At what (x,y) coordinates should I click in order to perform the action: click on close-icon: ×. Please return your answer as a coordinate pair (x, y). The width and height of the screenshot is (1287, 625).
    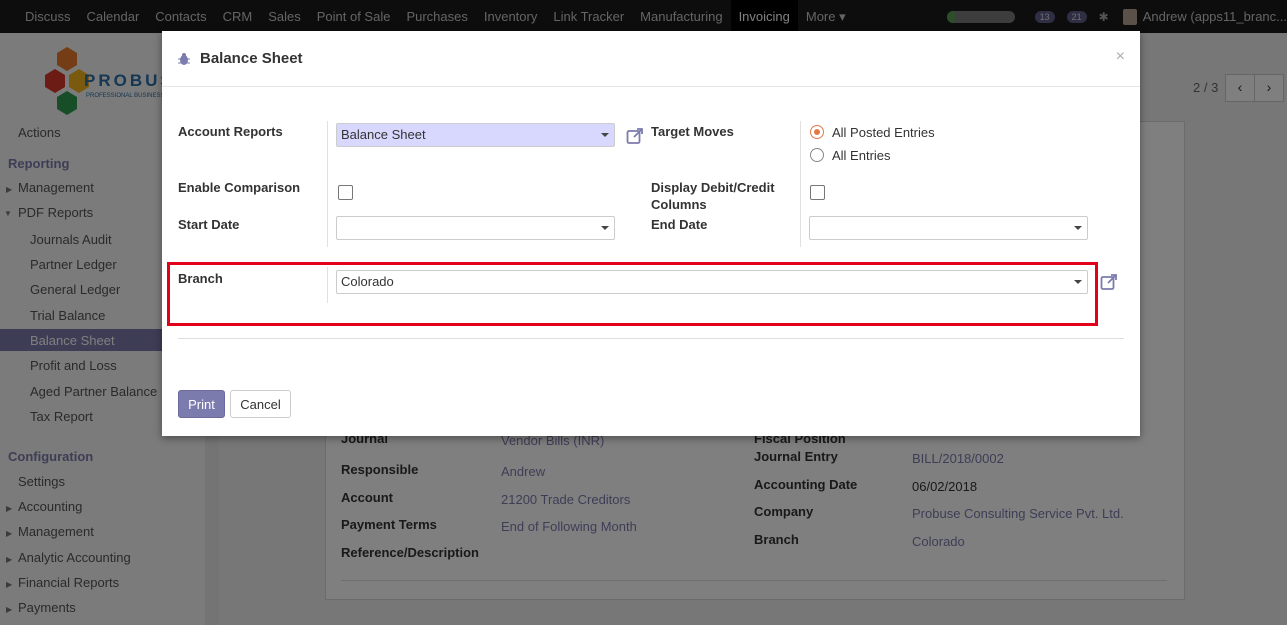
    Looking at the image, I should click on (1120, 57).